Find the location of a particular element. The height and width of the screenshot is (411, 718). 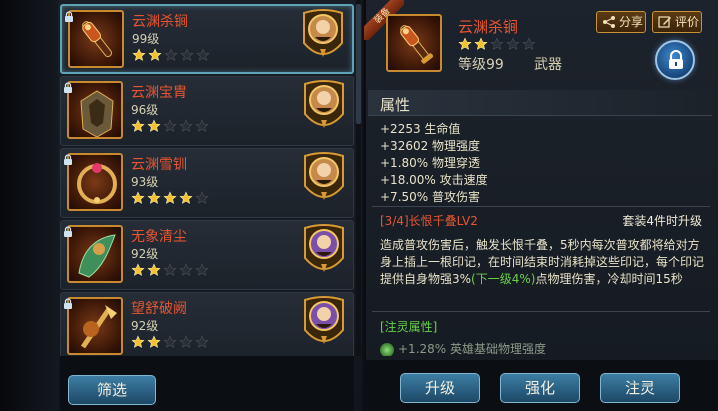

attribute-line: +18.00% 攻击速度 is located at coordinates (434, 180).